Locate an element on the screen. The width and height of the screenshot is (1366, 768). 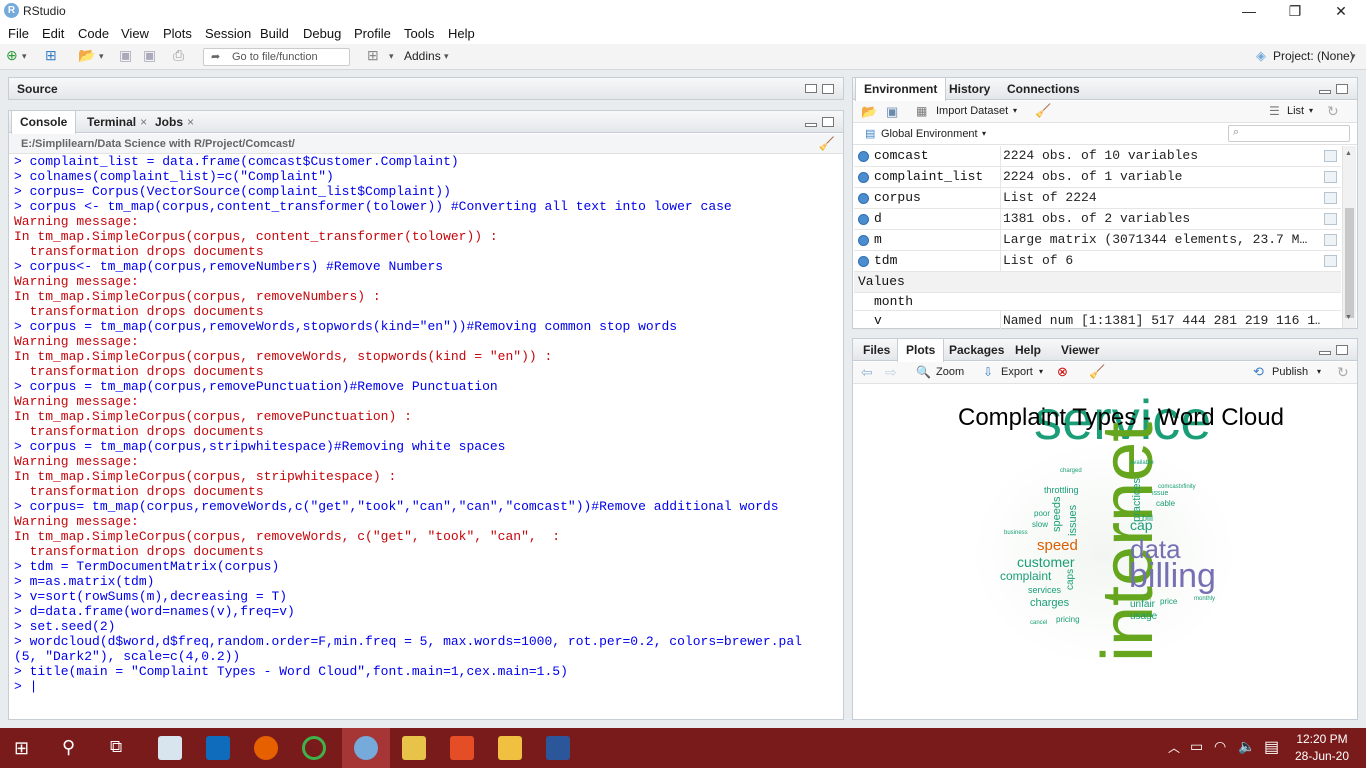
close-tab-icon: × is located at coordinates (190, 122).